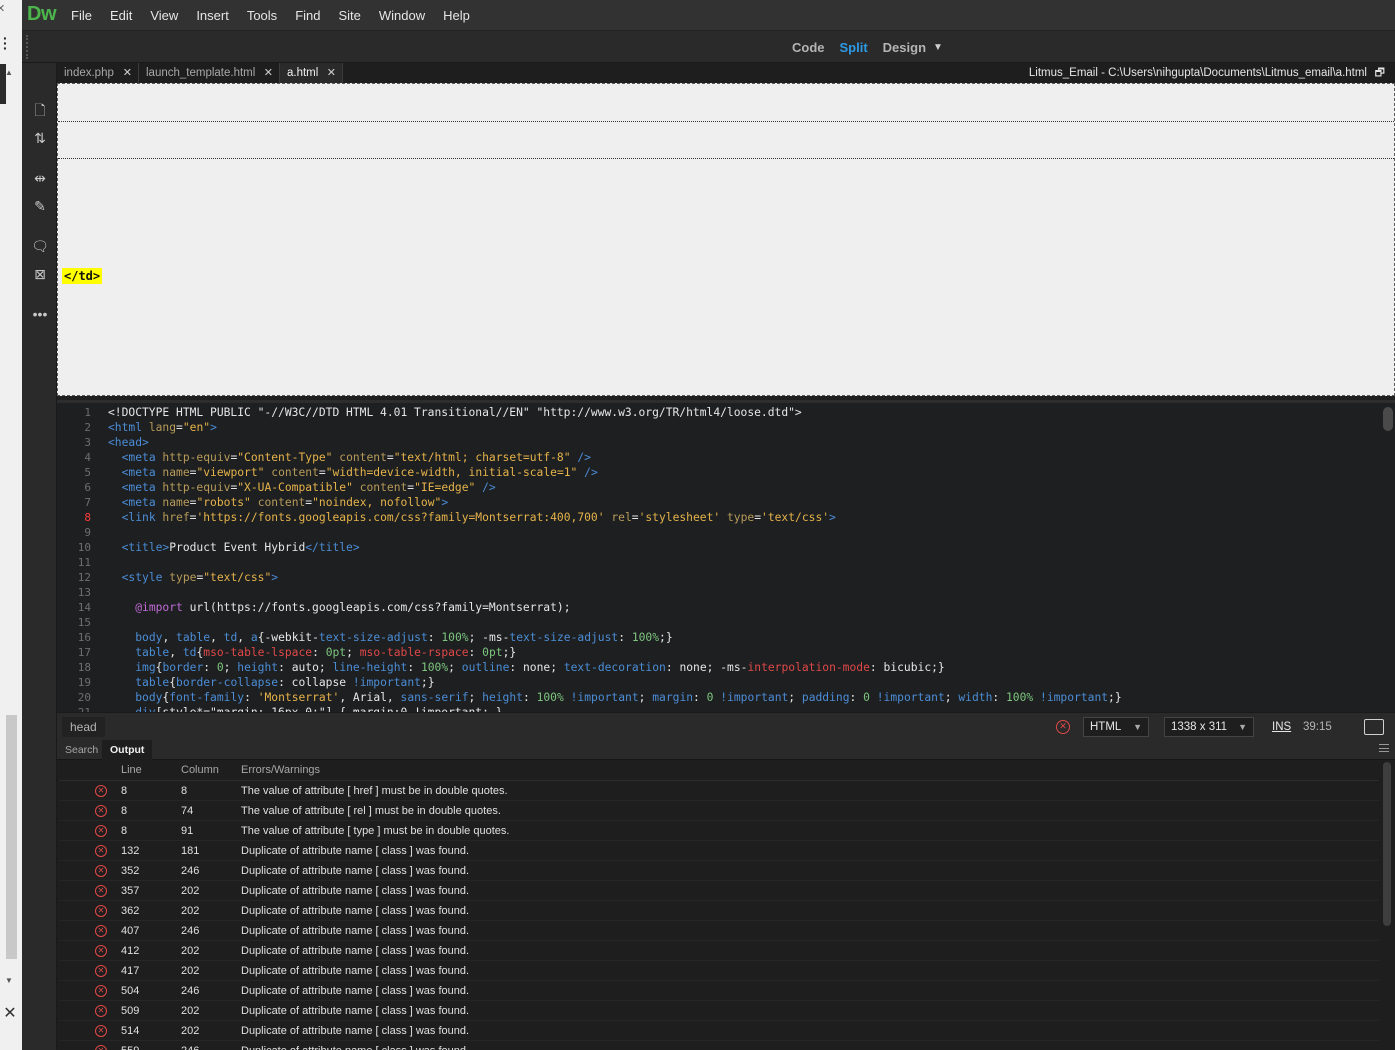  Describe the element at coordinates (83, 727) in the screenshot. I see `tag-selector-head: head` at that location.